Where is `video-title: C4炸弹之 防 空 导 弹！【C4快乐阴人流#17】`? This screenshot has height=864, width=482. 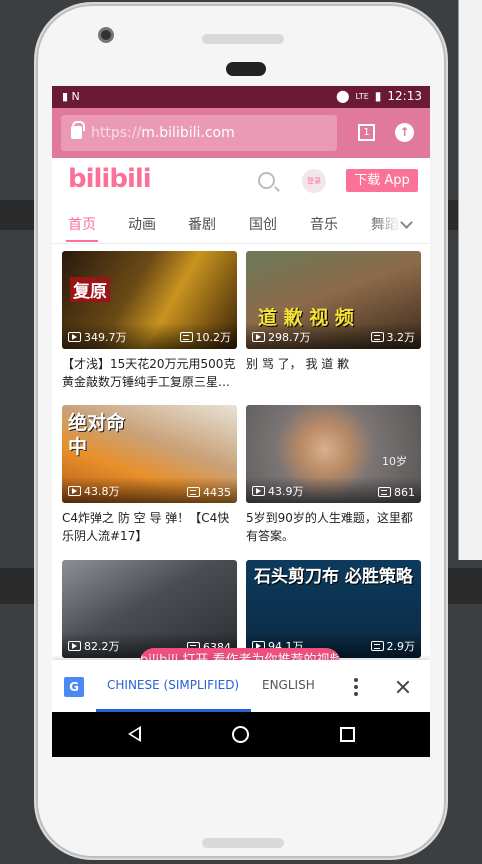
video-title: C4炸弹之 防 空 导 弹！【C4快乐阴人流#17】 is located at coordinates (149, 527).